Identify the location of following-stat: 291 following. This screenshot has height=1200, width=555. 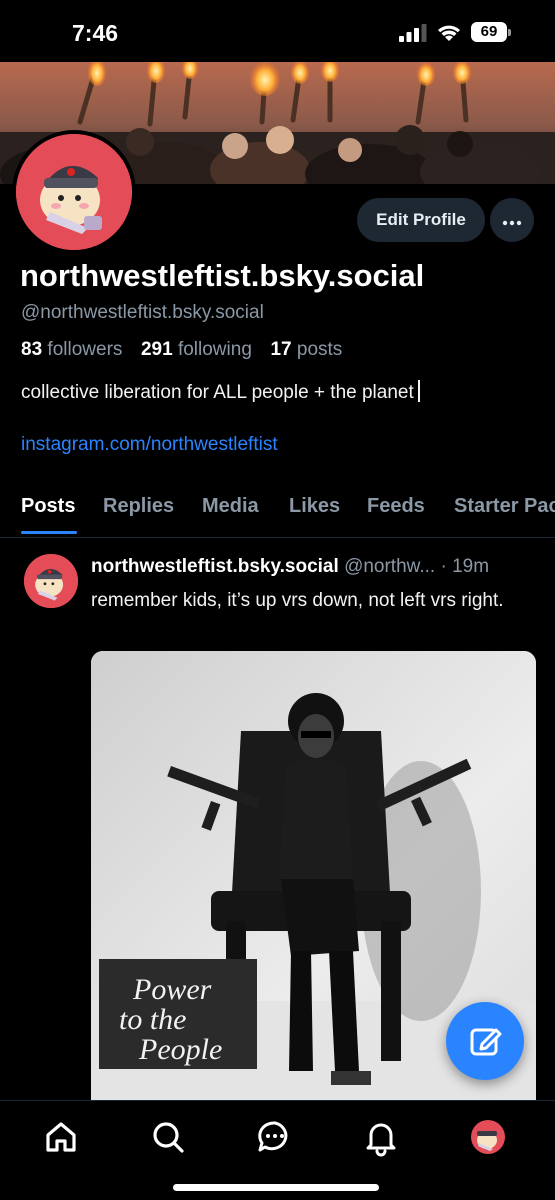
(196, 349).